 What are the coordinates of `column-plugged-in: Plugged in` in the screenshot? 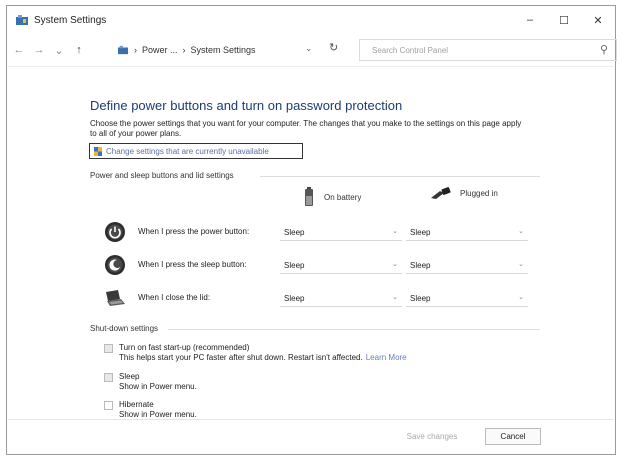 It's located at (464, 193).